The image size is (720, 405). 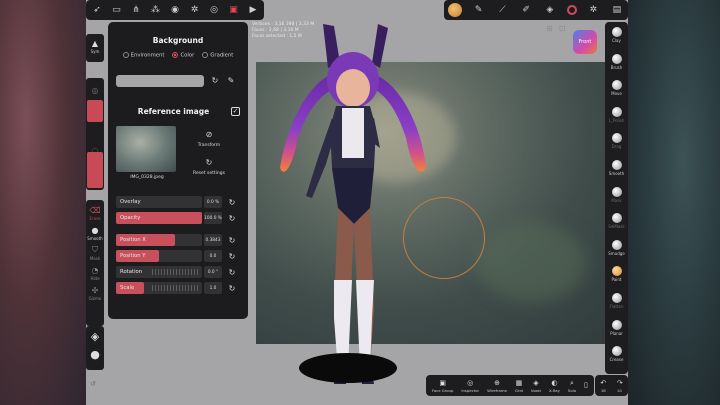 I want to click on tool-crease: Crease, so click(x=616, y=354).